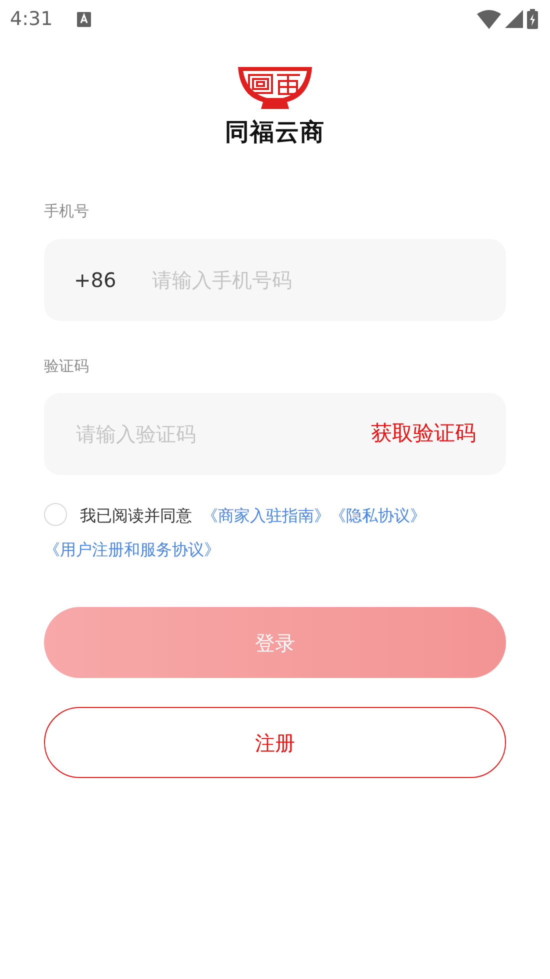  Describe the element at coordinates (532, 19) in the screenshot. I see `battery-icon` at that location.